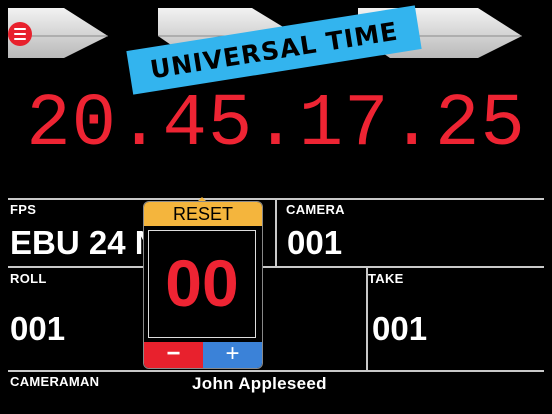 The width and height of the screenshot is (552, 414). What do you see at coordinates (386, 278) in the screenshot?
I see `take-label: TAKE` at bounding box center [386, 278].